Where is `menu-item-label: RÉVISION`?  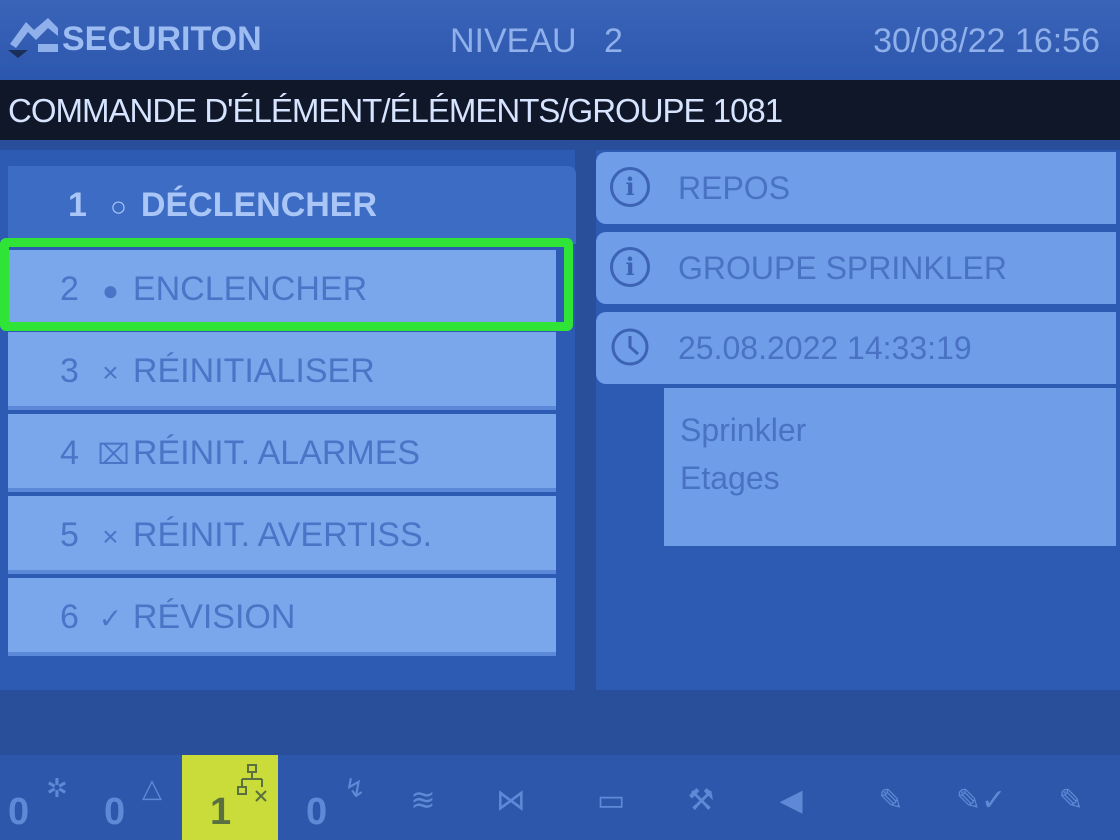 menu-item-label: RÉVISION is located at coordinates (214, 617).